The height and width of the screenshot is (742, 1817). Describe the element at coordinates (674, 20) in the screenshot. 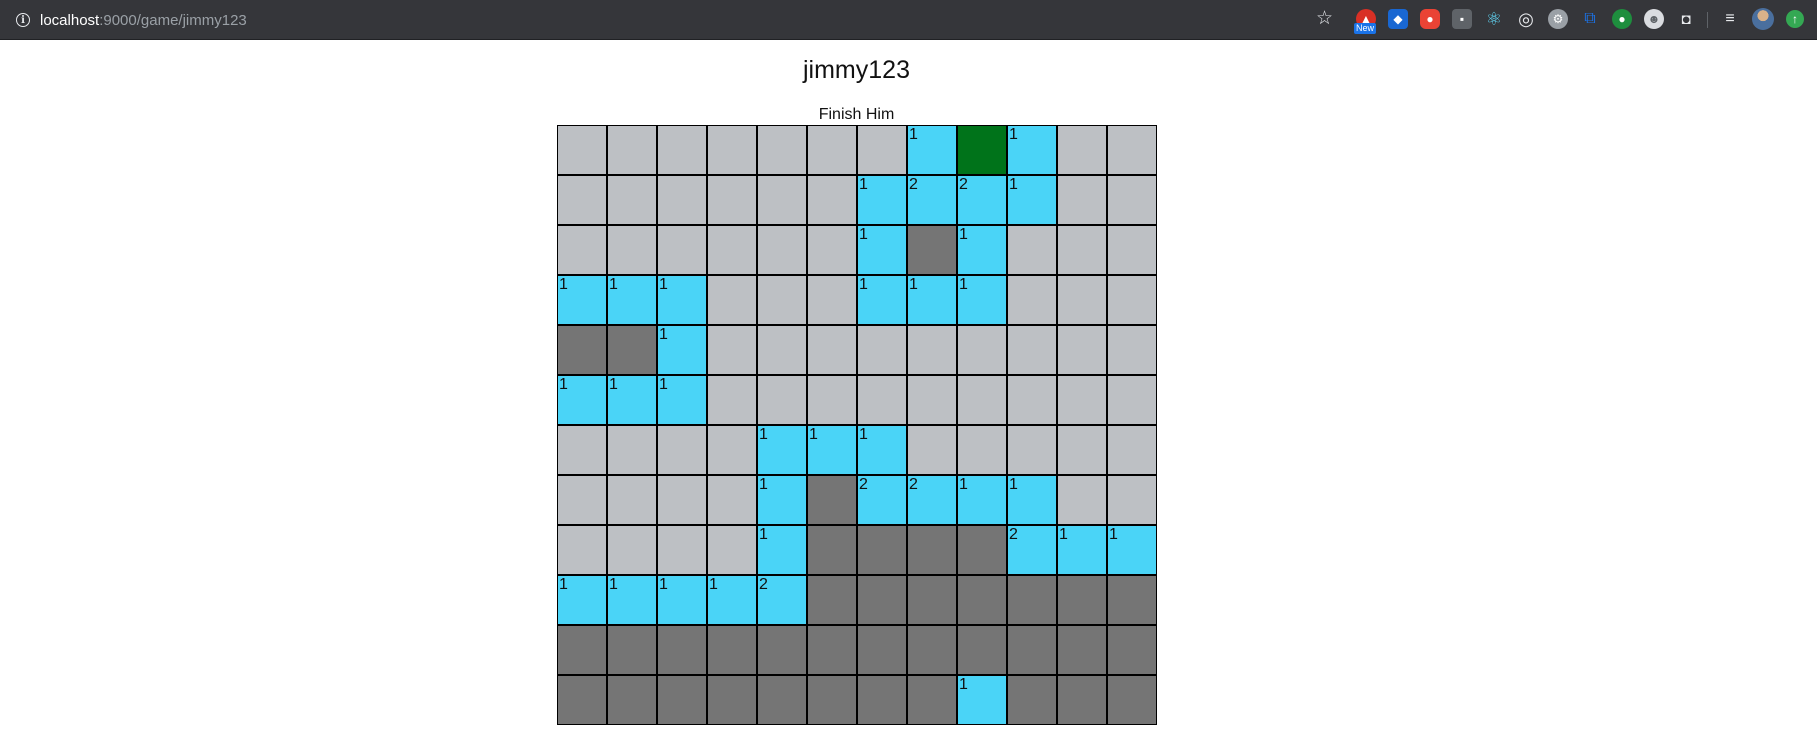

I see `address-bar: i localhost:9000/game/jimmy123` at that location.